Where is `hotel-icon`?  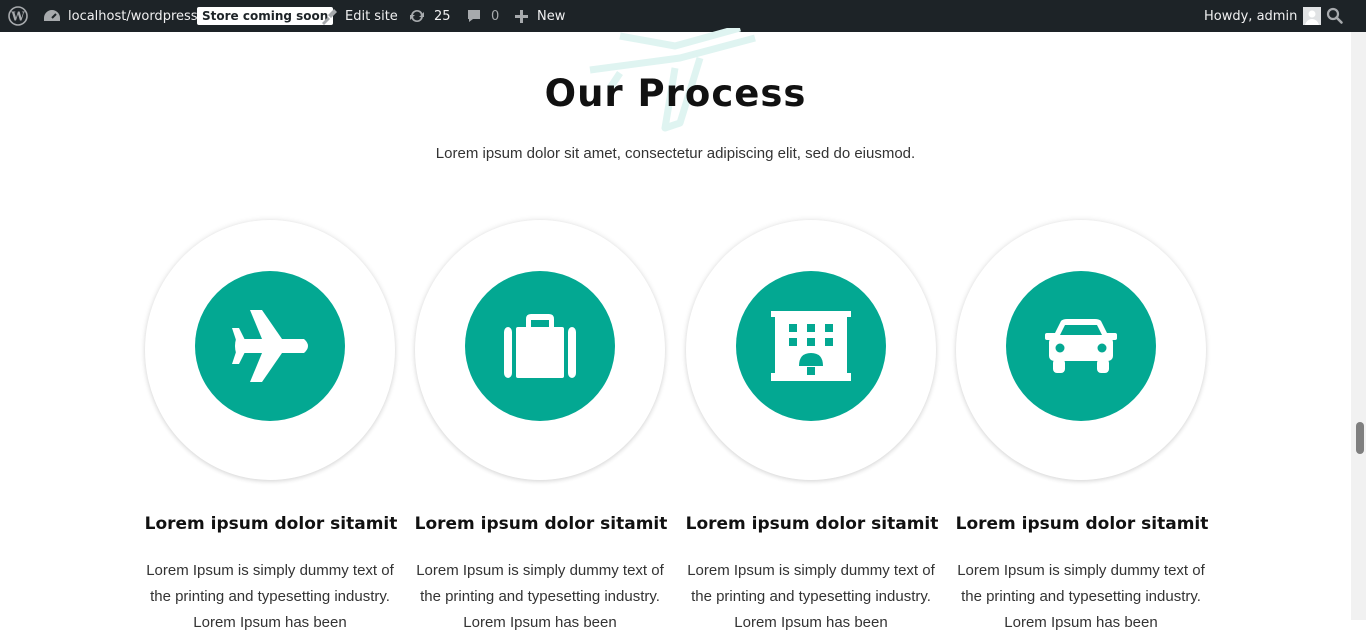 hotel-icon is located at coordinates (811, 346).